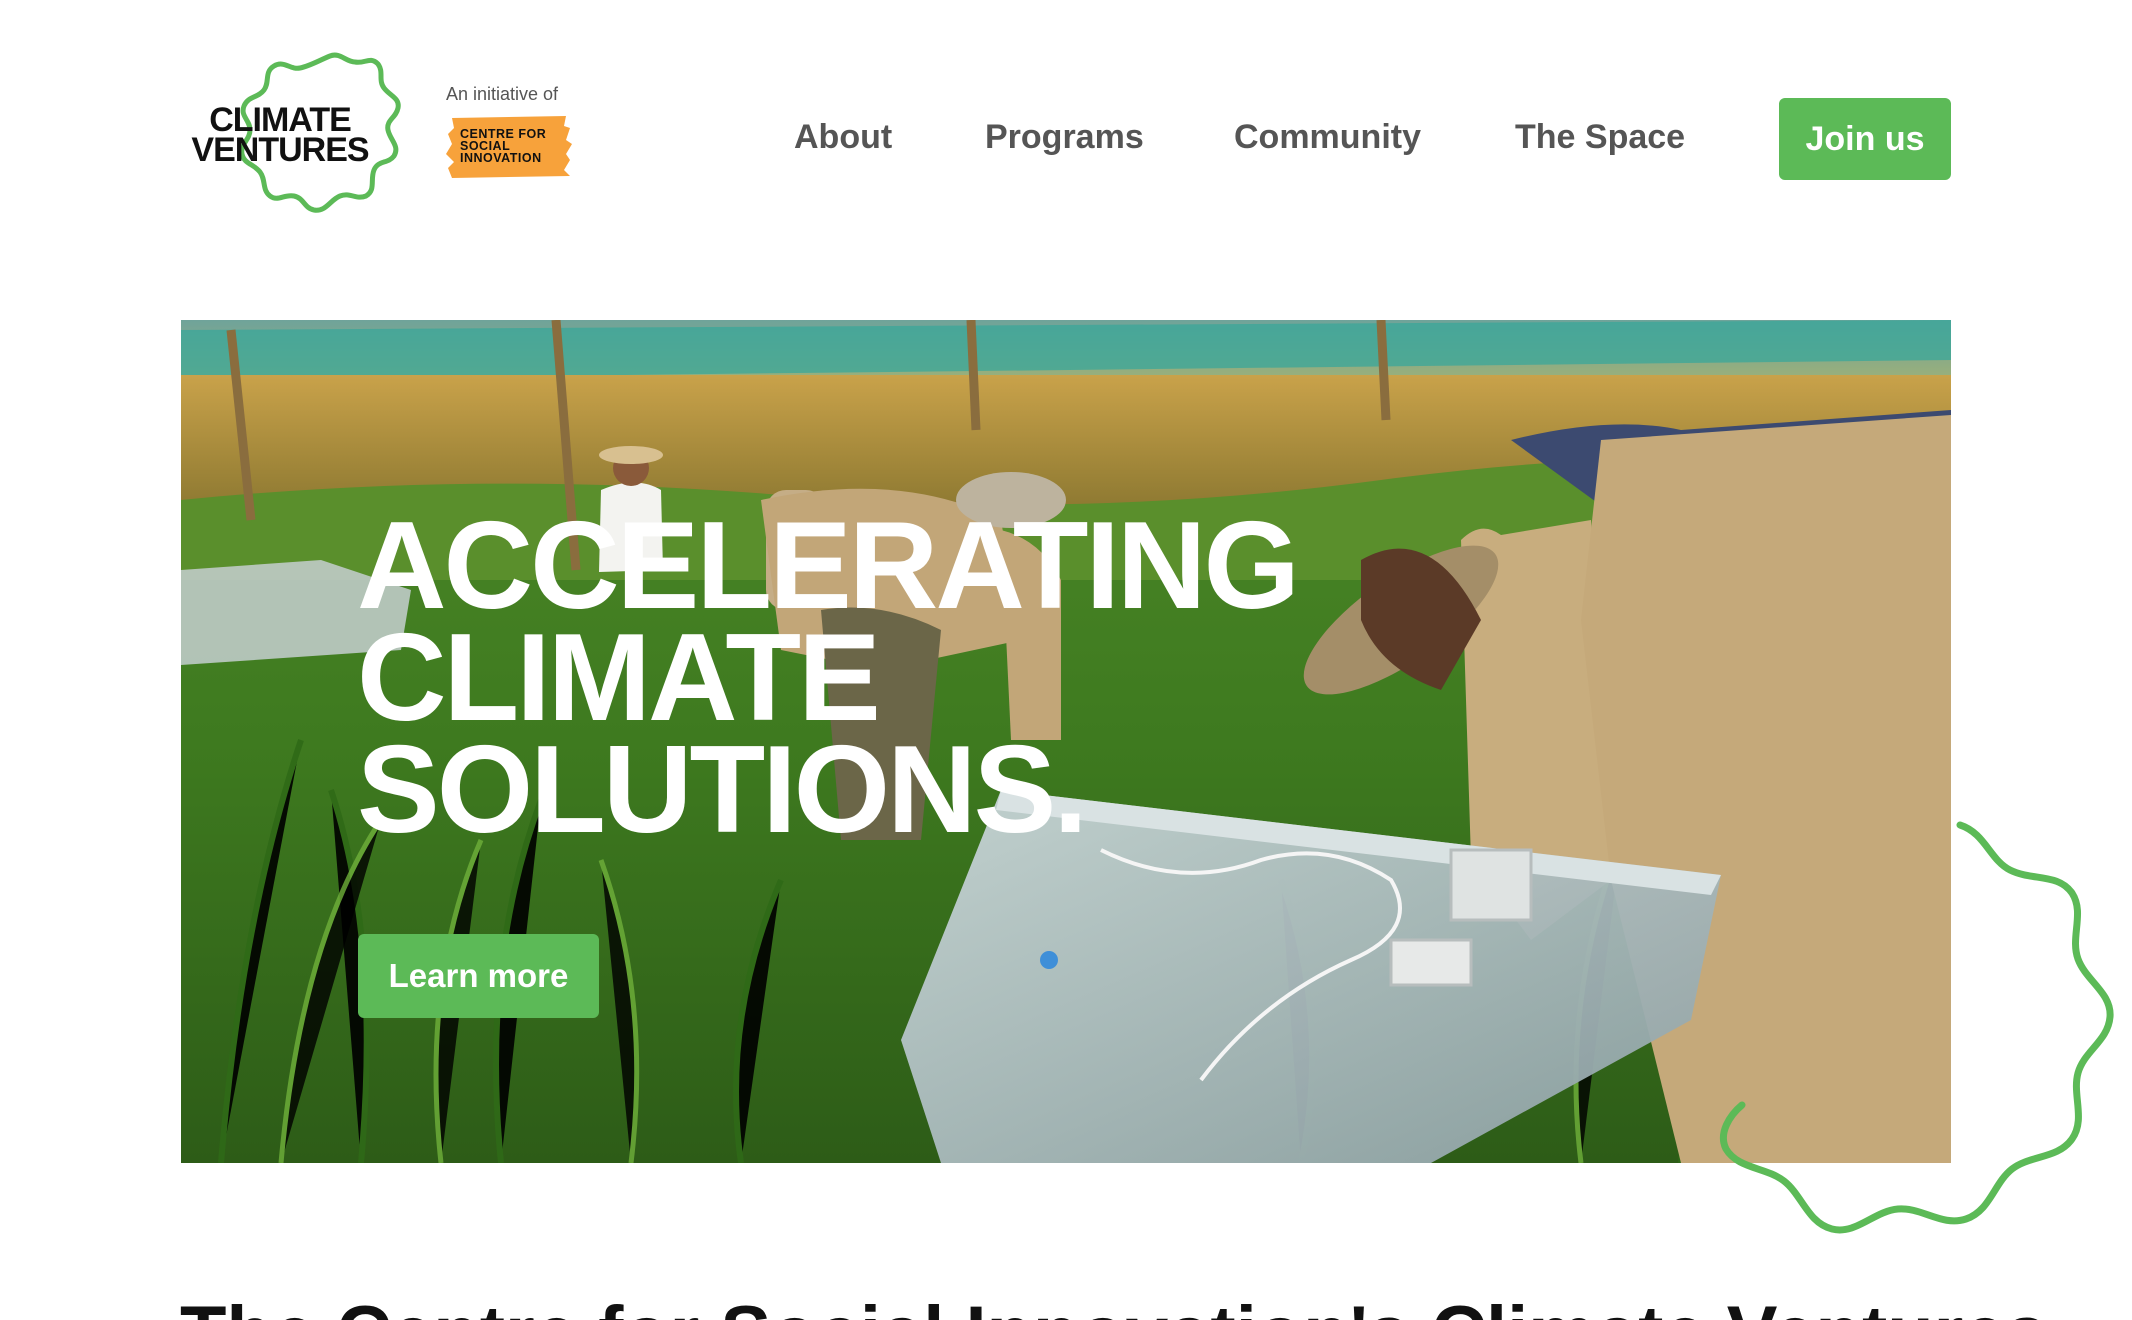  Describe the element at coordinates (1865, 139) in the screenshot. I see `join-us-button: Join us` at that location.